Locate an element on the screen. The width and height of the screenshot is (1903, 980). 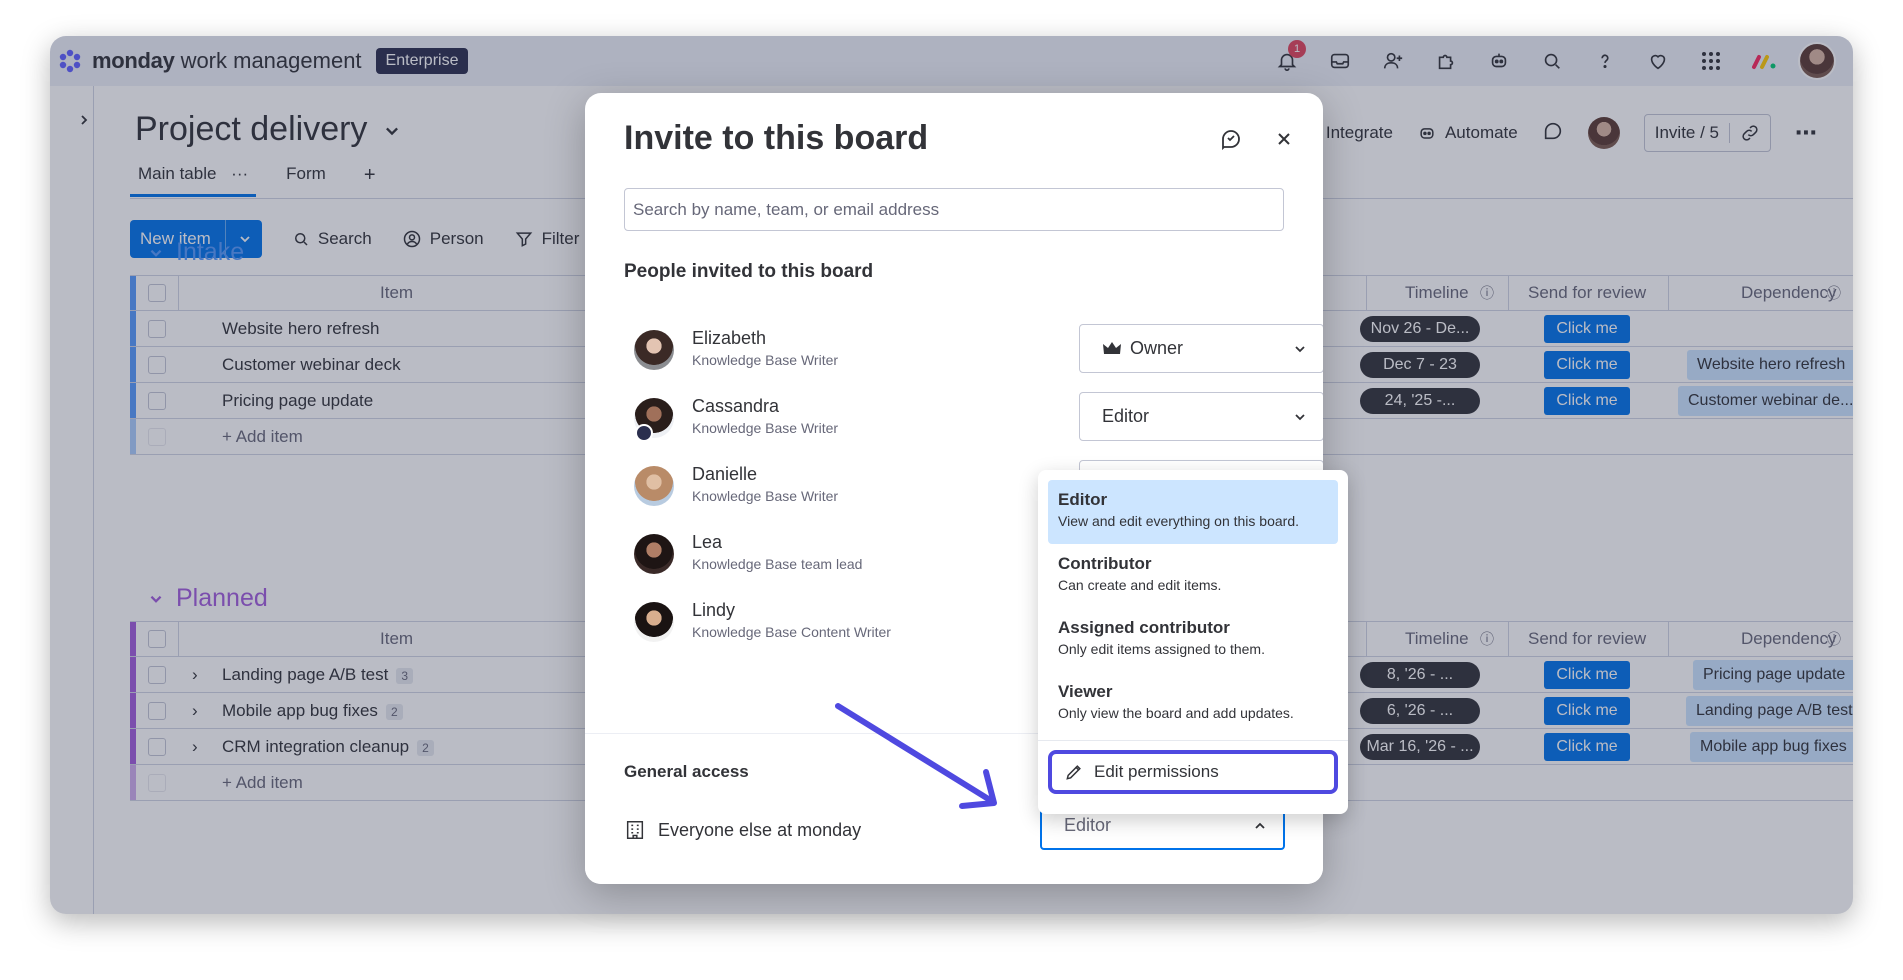
option-title: Editor is located at coordinates (1083, 499).